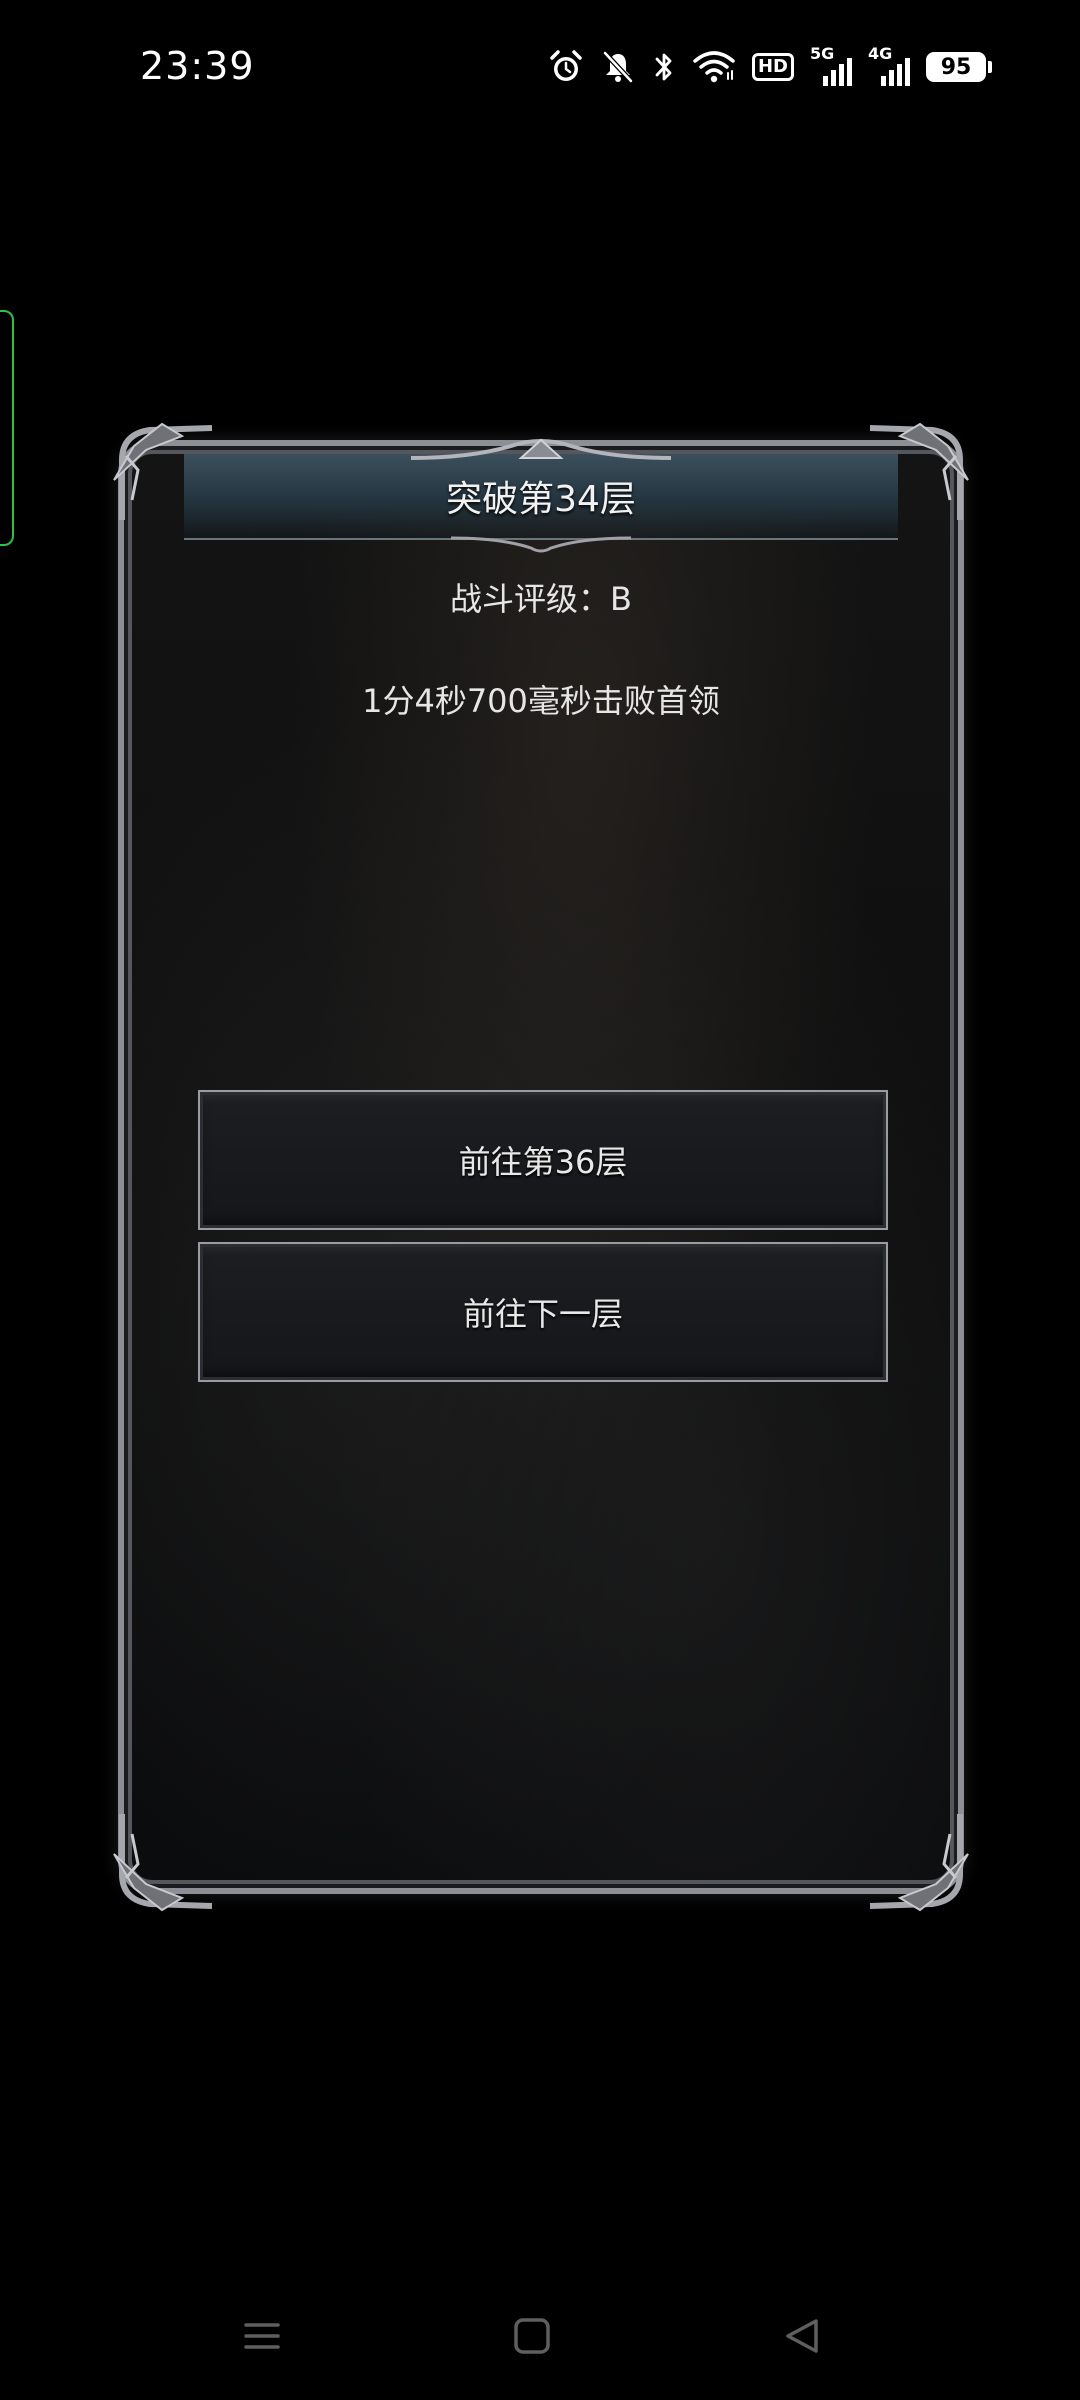 The image size is (1080, 2400). Describe the element at coordinates (540, 70) in the screenshot. I see `status-bar: 23:39 HD 5G 4G 95` at that location.